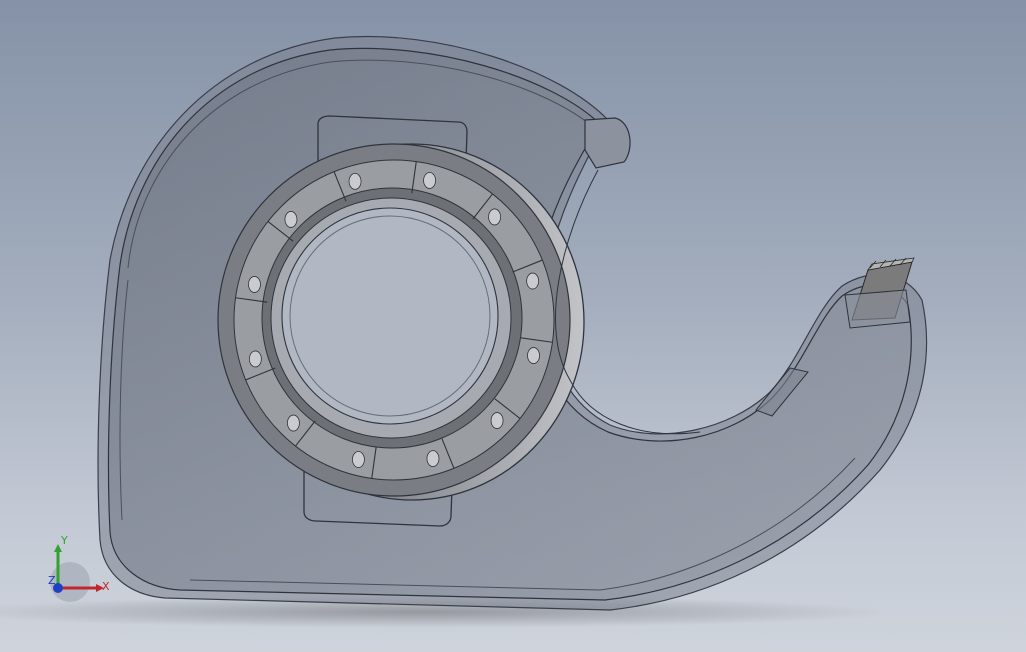  I want to click on top-hook-tab, so click(607, 143).